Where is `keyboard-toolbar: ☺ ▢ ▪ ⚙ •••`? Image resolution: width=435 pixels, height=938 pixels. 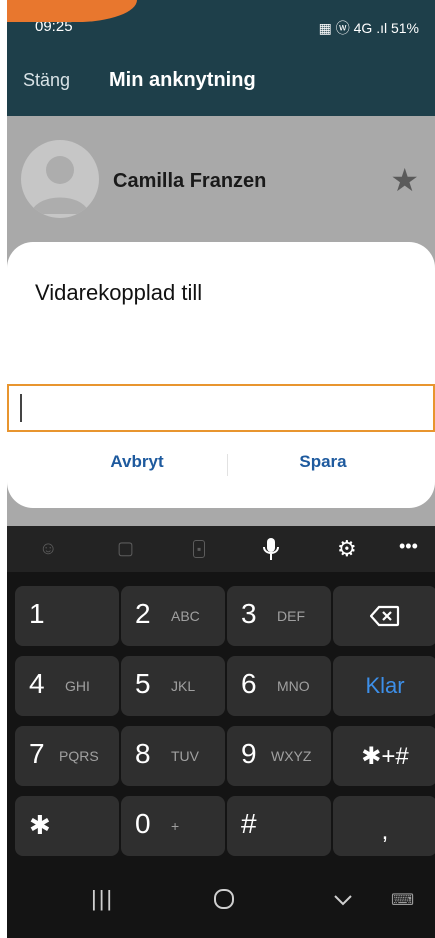
keyboard-toolbar: ☺ ▢ ▪ ⚙ ••• is located at coordinates (221, 549).